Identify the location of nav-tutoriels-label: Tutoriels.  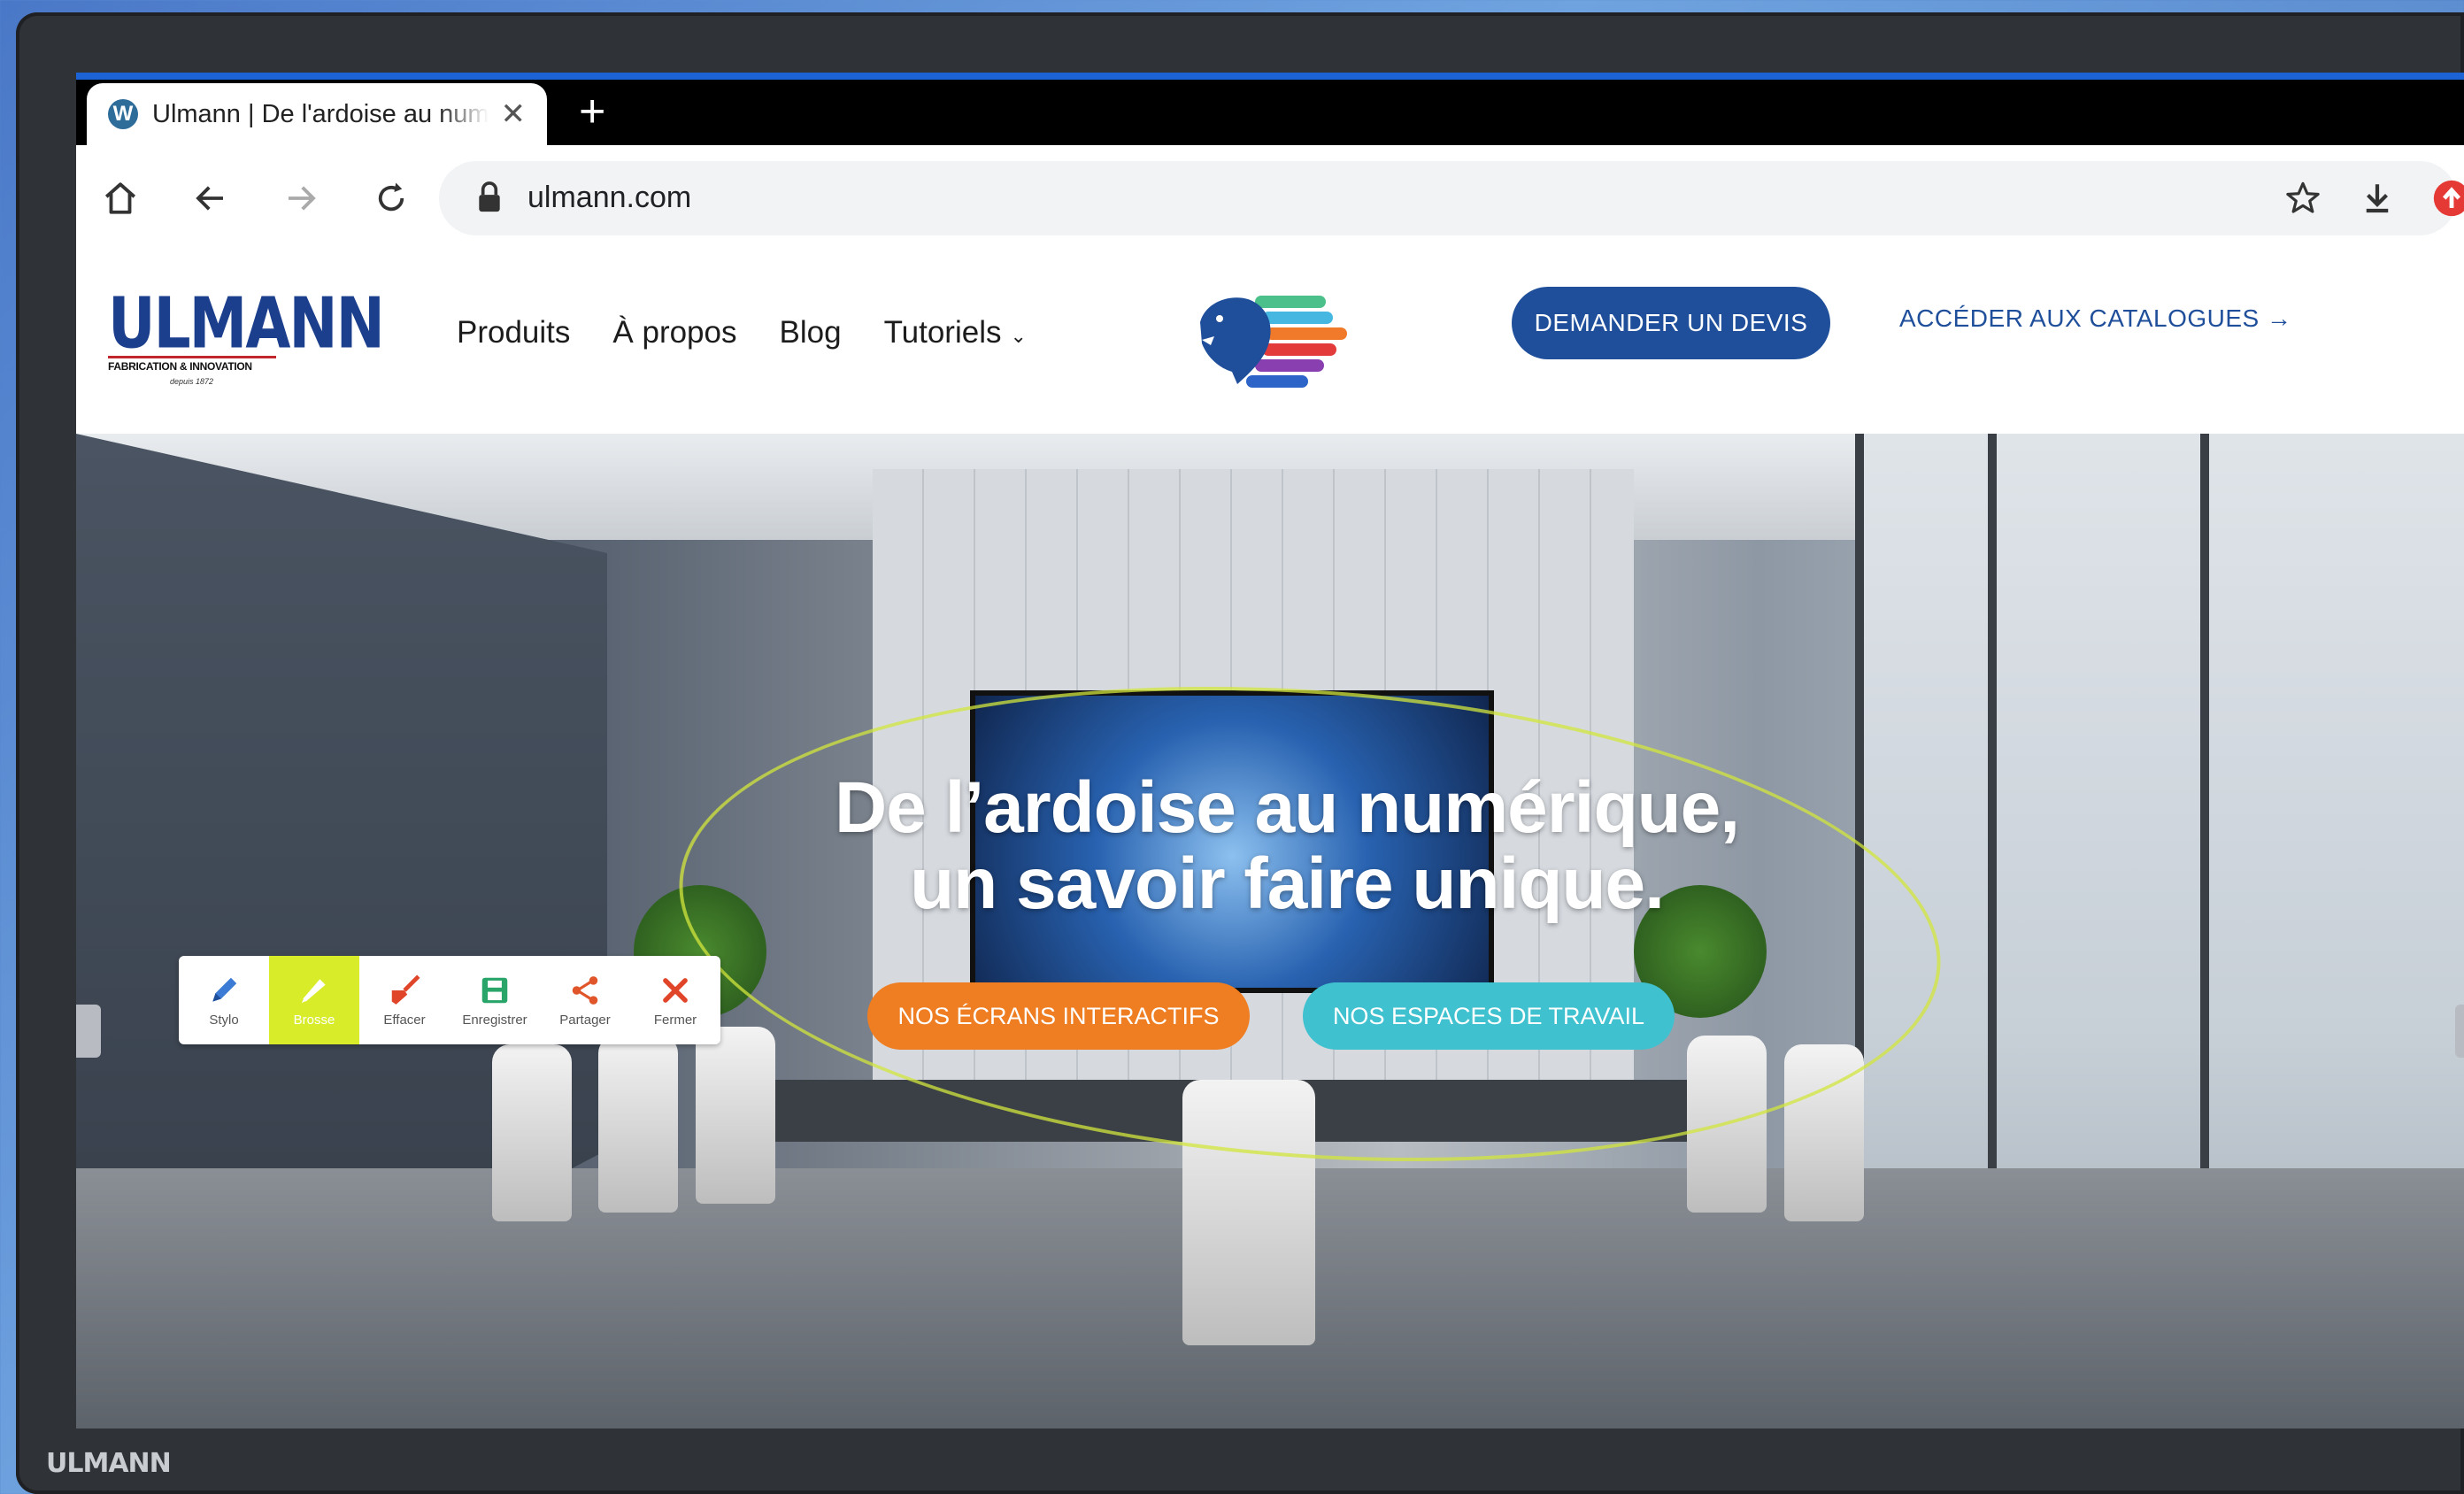
(942, 333).